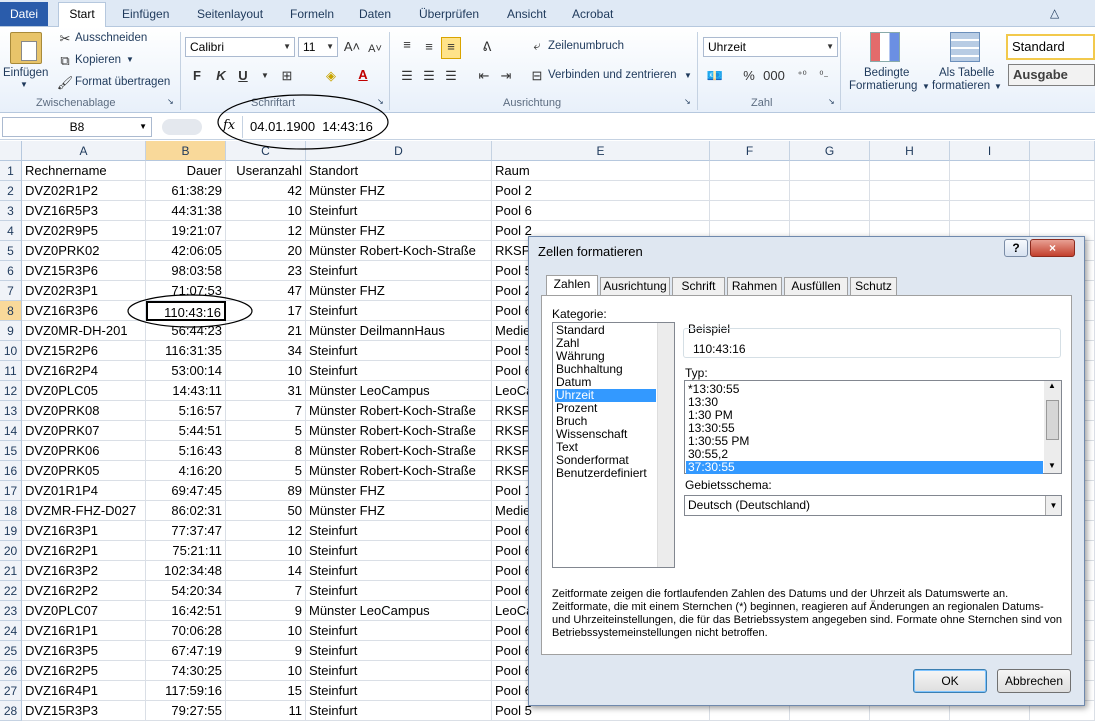 The height and width of the screenshot is (728, 1095). What do you see at coordinates (579, 314) in the screenshot?
I see `category-label: Kategorie:` at bounding box center [579, 314].